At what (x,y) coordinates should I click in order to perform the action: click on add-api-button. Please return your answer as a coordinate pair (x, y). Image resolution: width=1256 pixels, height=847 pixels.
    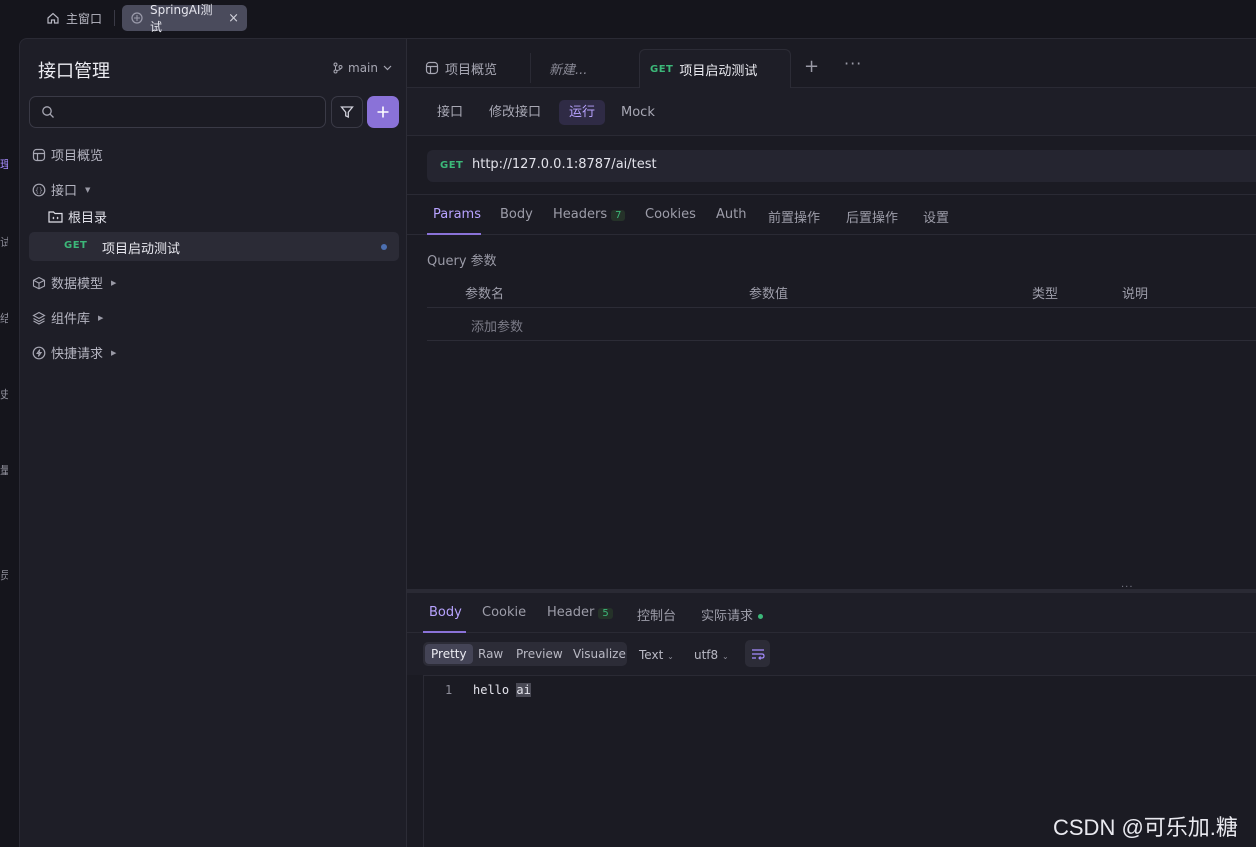
    Looking at the image, I should click on (383, 112).